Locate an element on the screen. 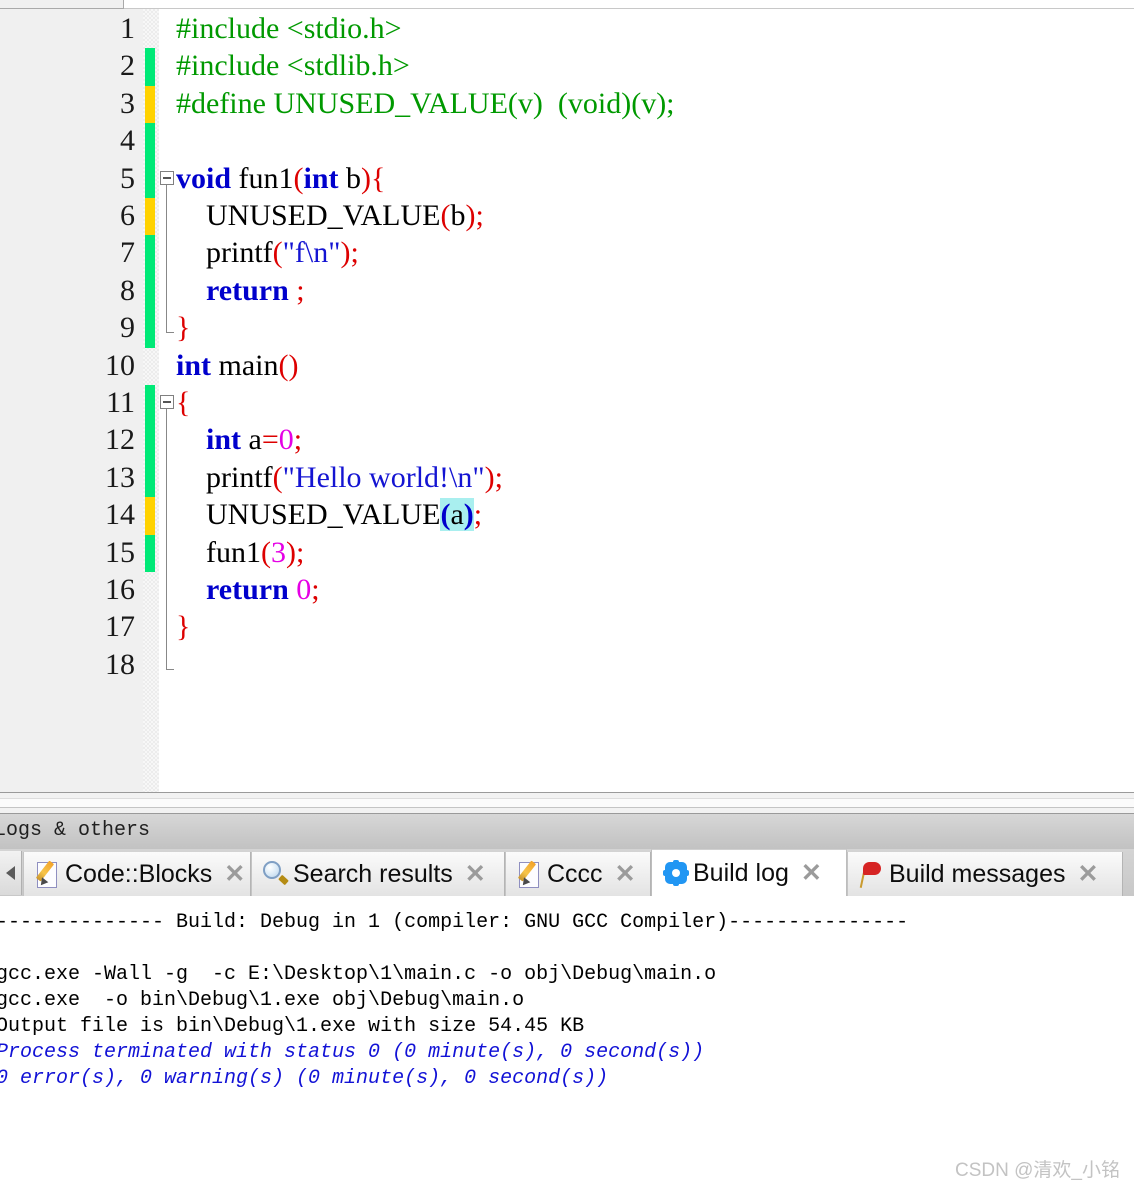 The height and width of the screenshot is (1194, 1134). code-line: UNUSED_VALUE(b); is located at coordinates (330, 216).